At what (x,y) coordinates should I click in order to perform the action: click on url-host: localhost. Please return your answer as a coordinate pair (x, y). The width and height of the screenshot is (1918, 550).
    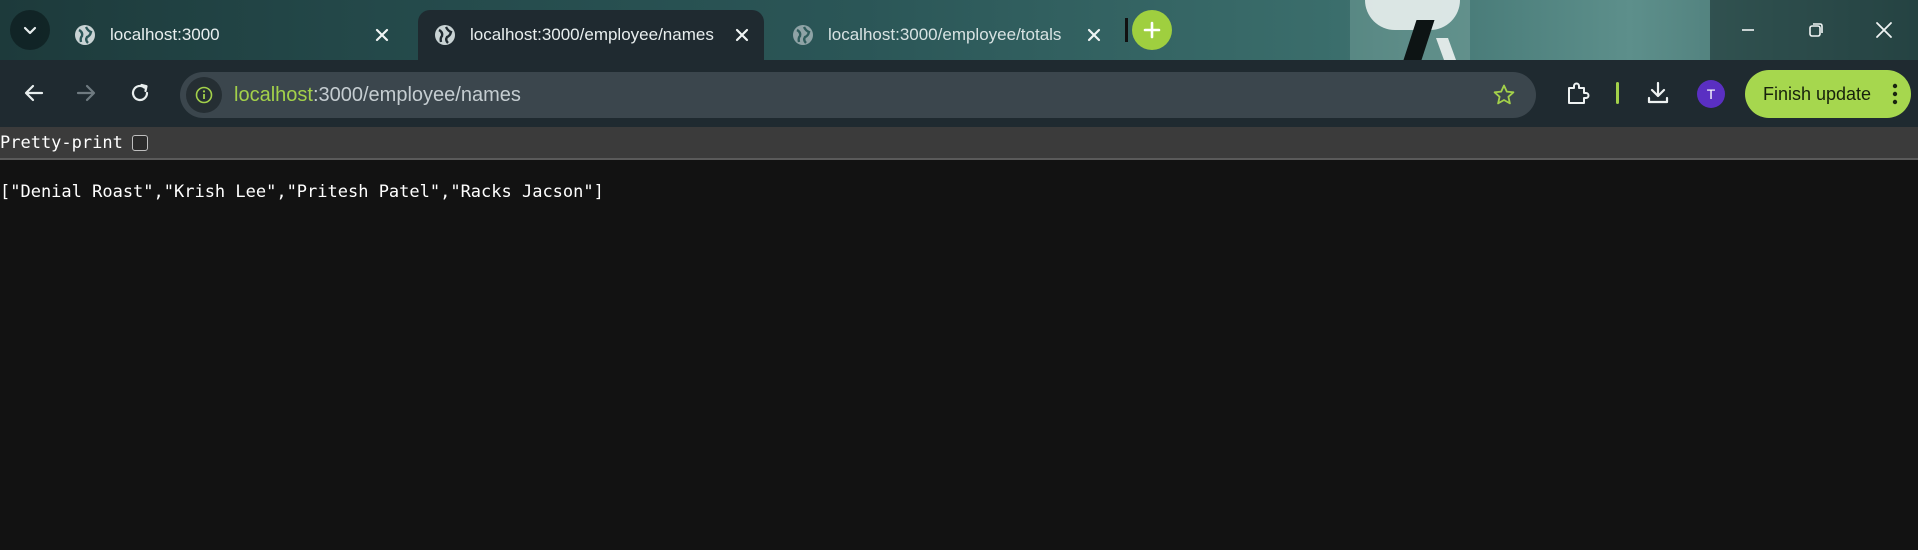
    Looking at the image, I should click on (273, 94).